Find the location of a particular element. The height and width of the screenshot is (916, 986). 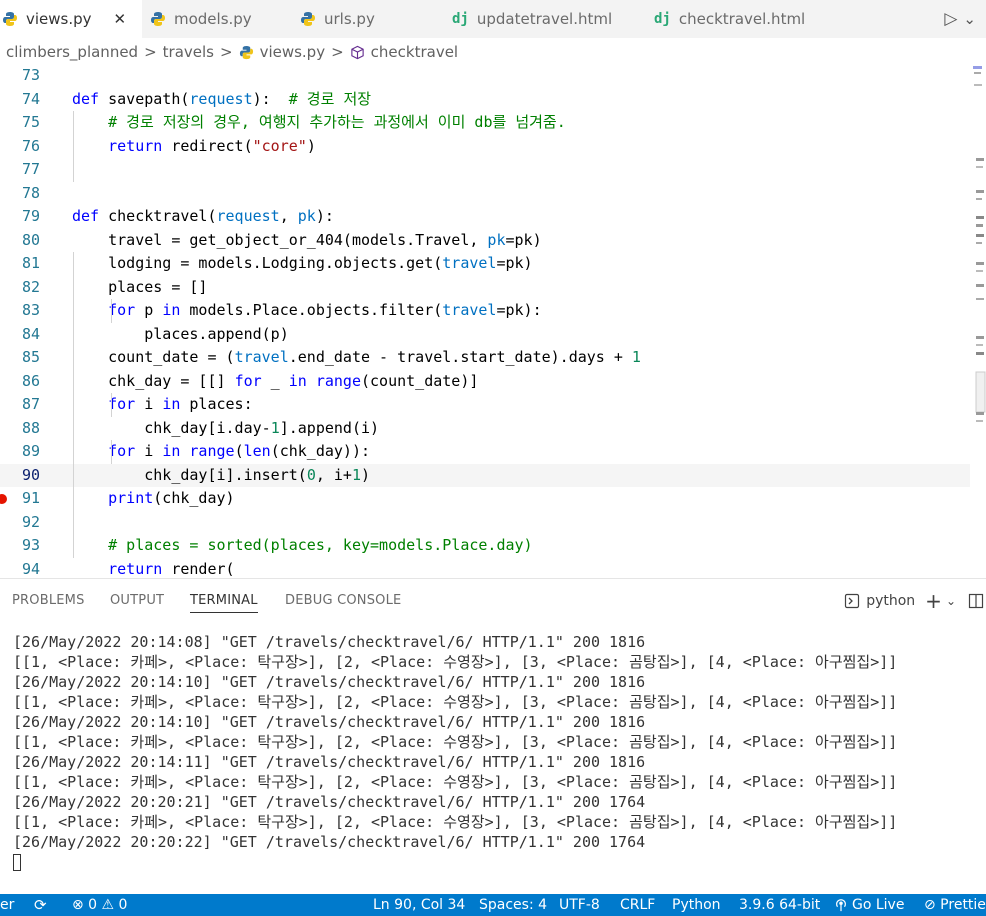

breadcrumb-folder: climbers_planned is located at coordinates (72, 52).